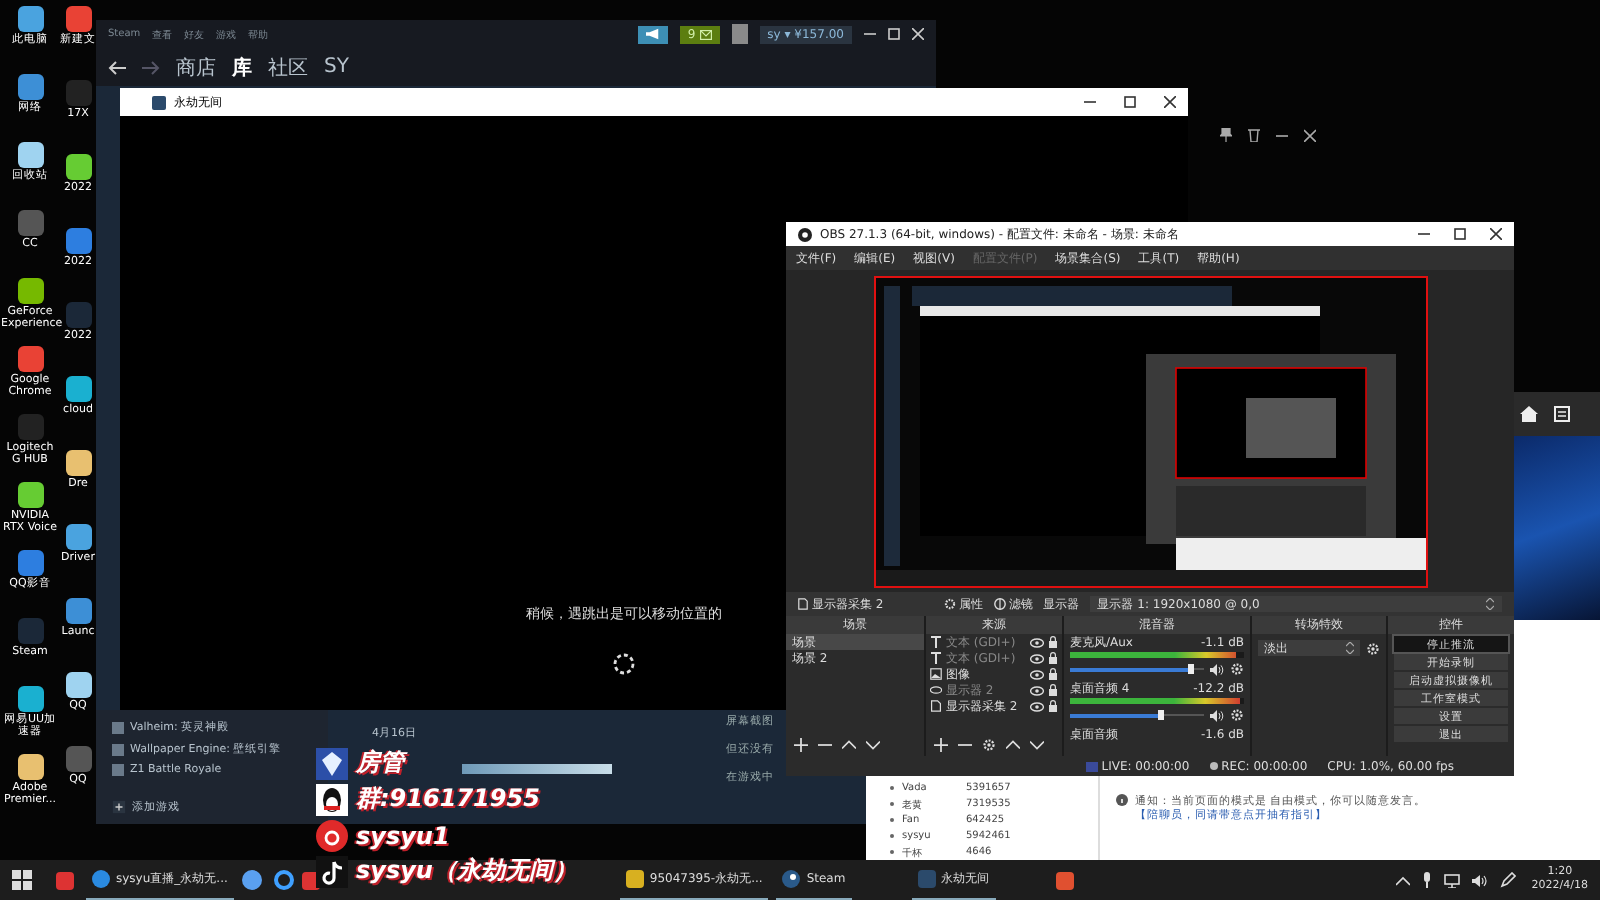 The width and height of the screenshot is (1600, 900). What do you see at coordinates (151, 67) in the screenshot?
I see `forward-arrow-icon` at bounding box center [151, 67].